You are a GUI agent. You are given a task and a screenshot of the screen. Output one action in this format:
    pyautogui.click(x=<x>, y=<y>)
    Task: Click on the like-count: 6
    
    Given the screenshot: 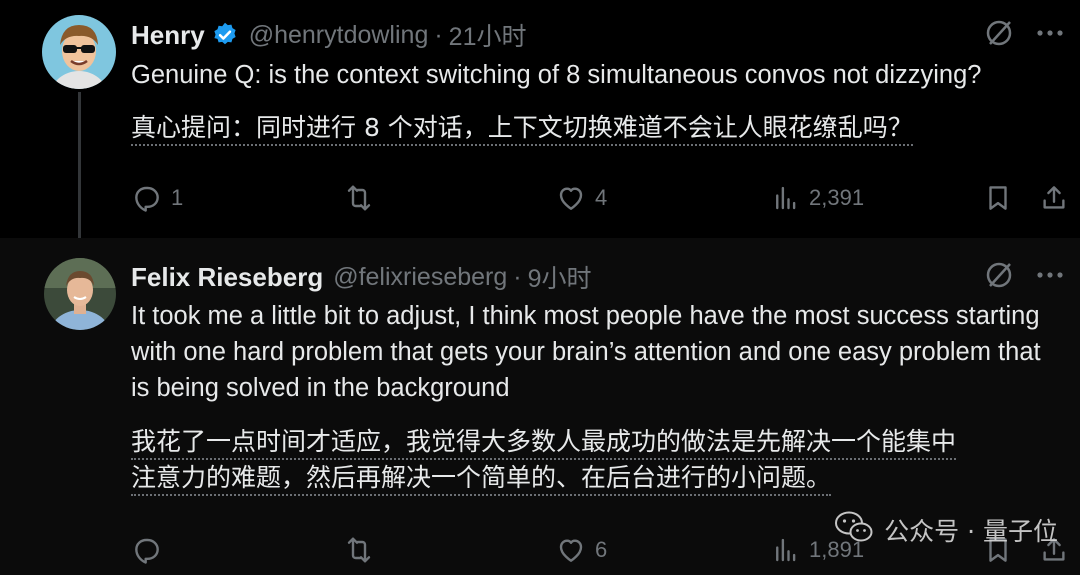 What is the action you would take?
    pyautogui.click(x=601, y=549)
    